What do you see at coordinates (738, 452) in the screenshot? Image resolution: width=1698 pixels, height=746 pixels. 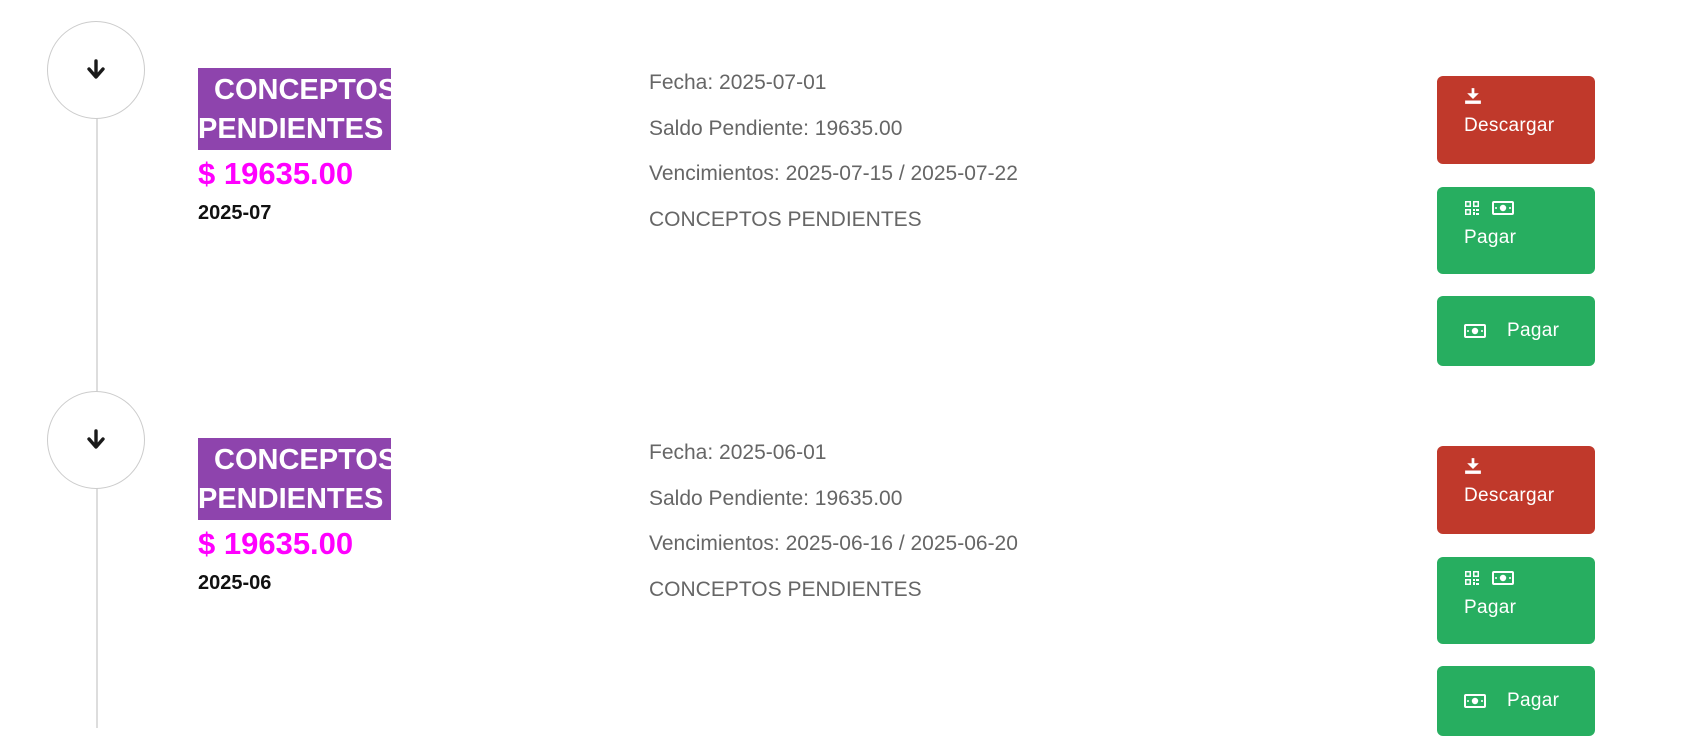 I see `detail-fecha: Fecha: 2025-06-01` at bounding box center [738, 452].